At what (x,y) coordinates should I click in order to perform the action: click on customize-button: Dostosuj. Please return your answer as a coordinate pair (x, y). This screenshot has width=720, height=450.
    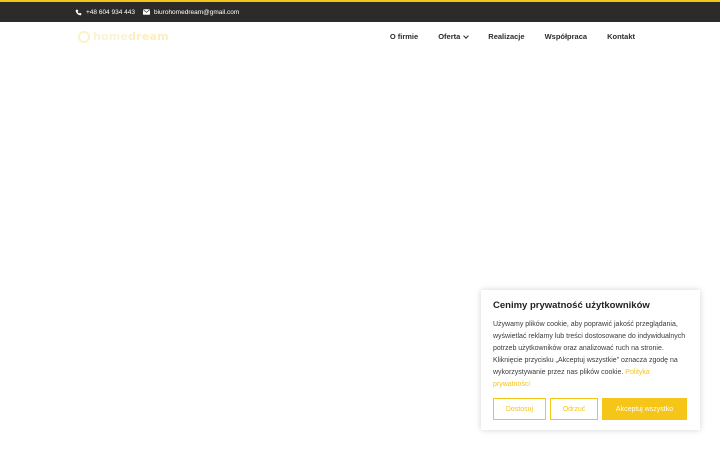
    Looking at the image, I should click on (519, 409).